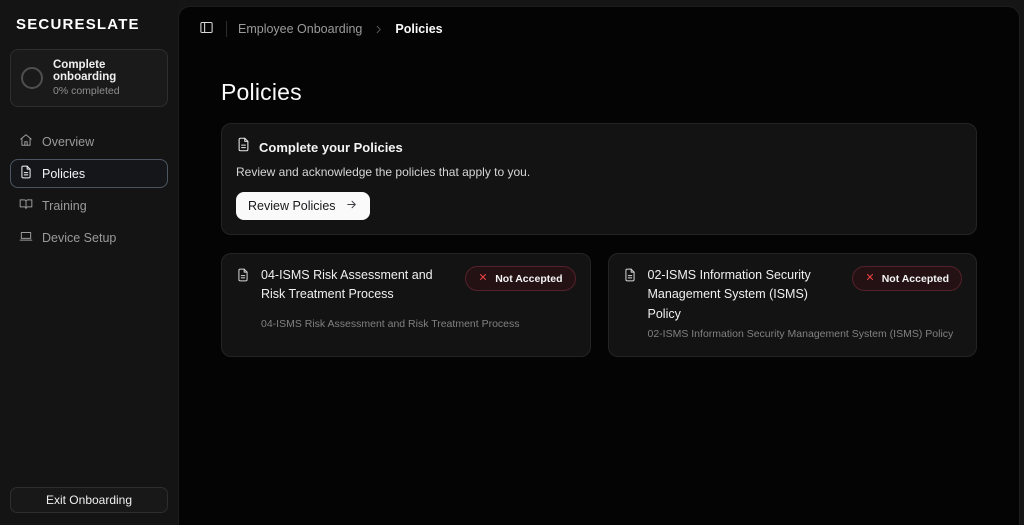 Image resolution: width=1024 pixels, height=525 pixels. Describe the element at coordinates (26, 205) in the screenshot. I see `book-open-icon` at that location.